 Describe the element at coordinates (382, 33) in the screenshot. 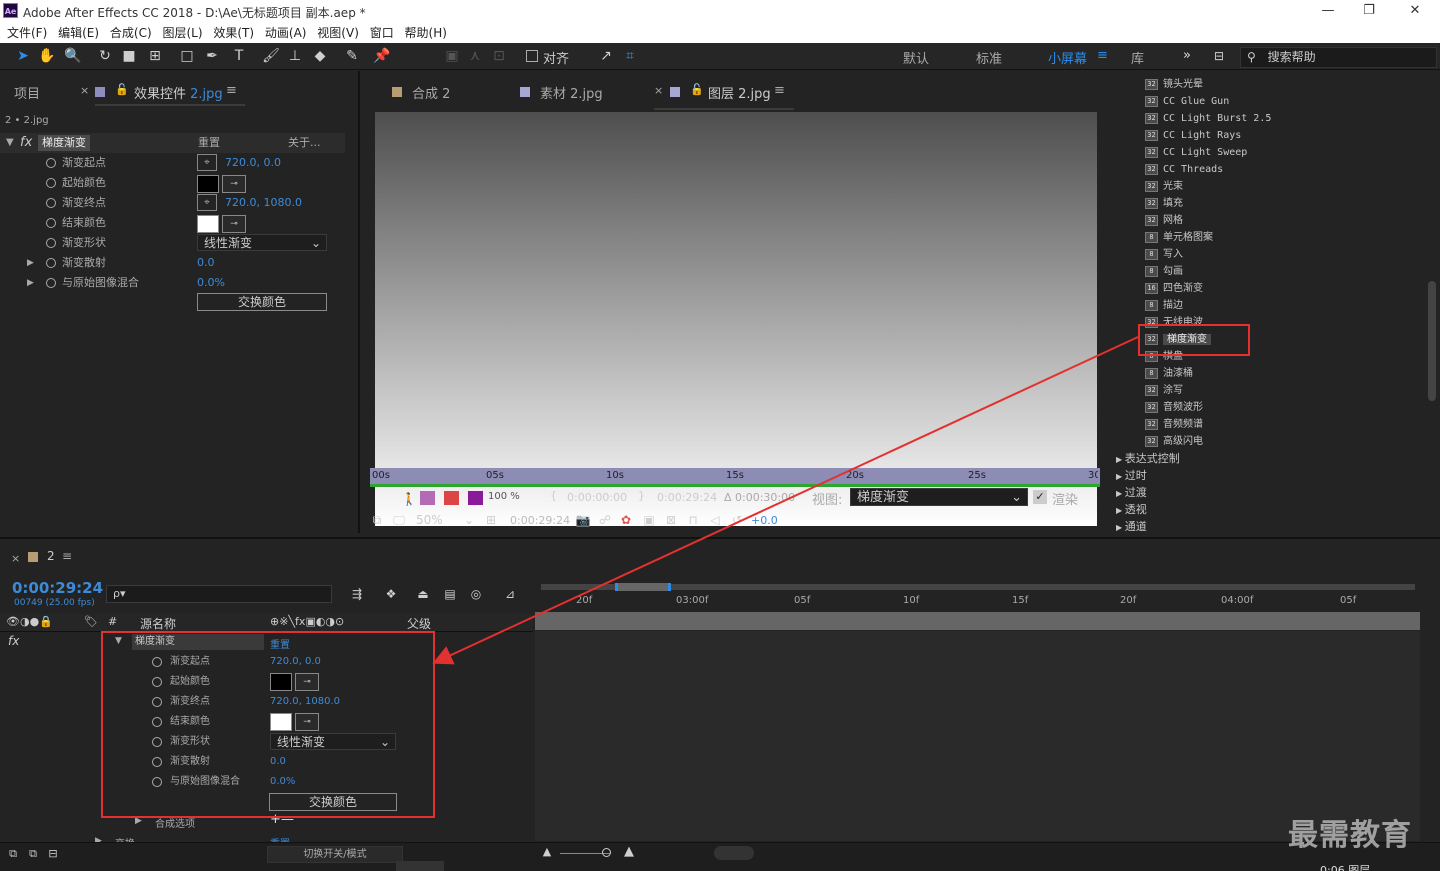

I see `menu-window: 窗口` at that location.